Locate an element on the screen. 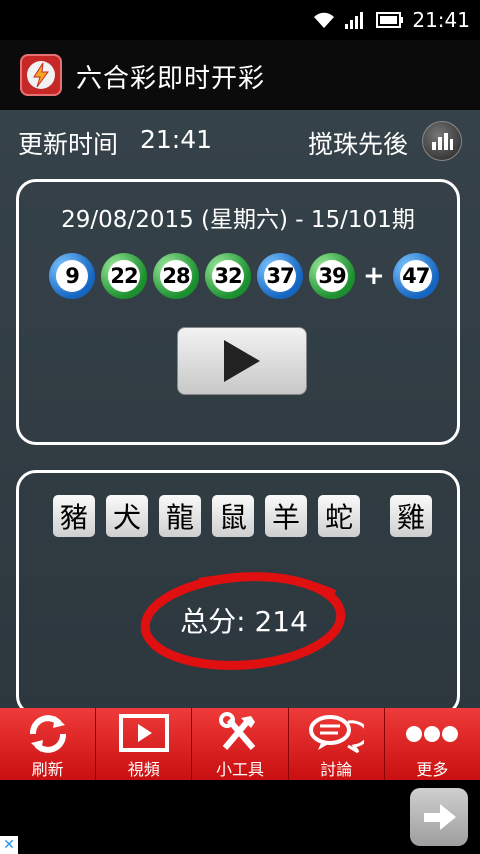  lottery-ball: 37 is located at coordinates (280, 276).